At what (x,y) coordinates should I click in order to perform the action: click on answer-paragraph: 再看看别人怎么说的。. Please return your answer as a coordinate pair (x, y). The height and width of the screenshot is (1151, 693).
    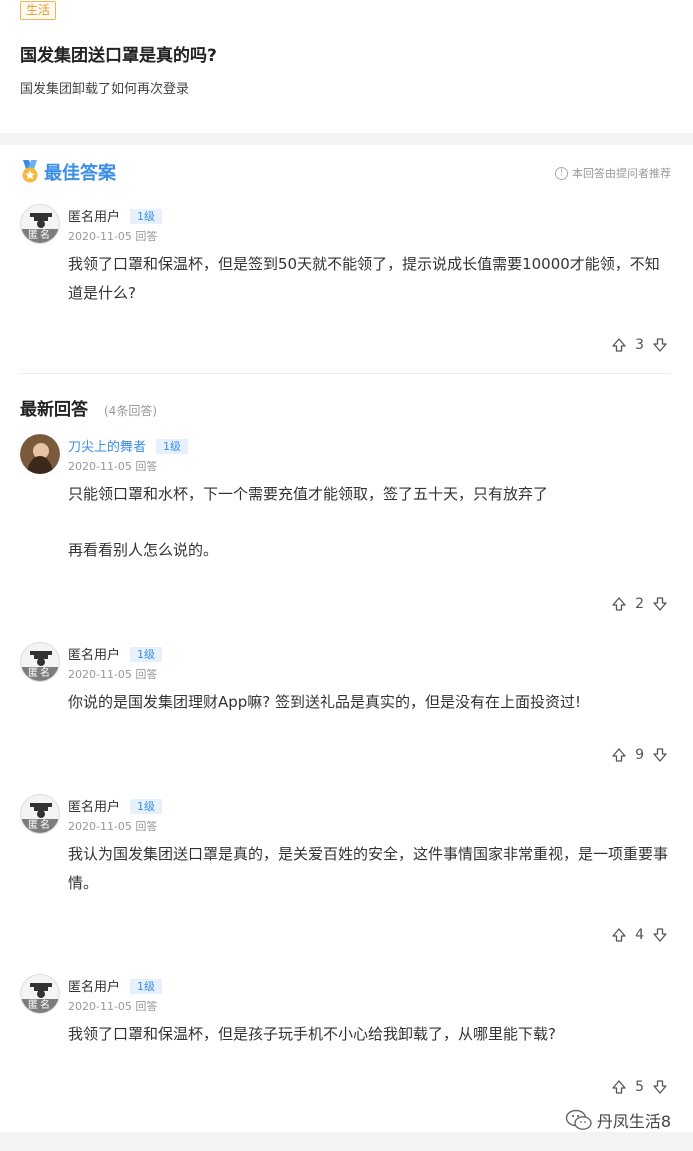
    Looking at the image, I should click on (143, 550).